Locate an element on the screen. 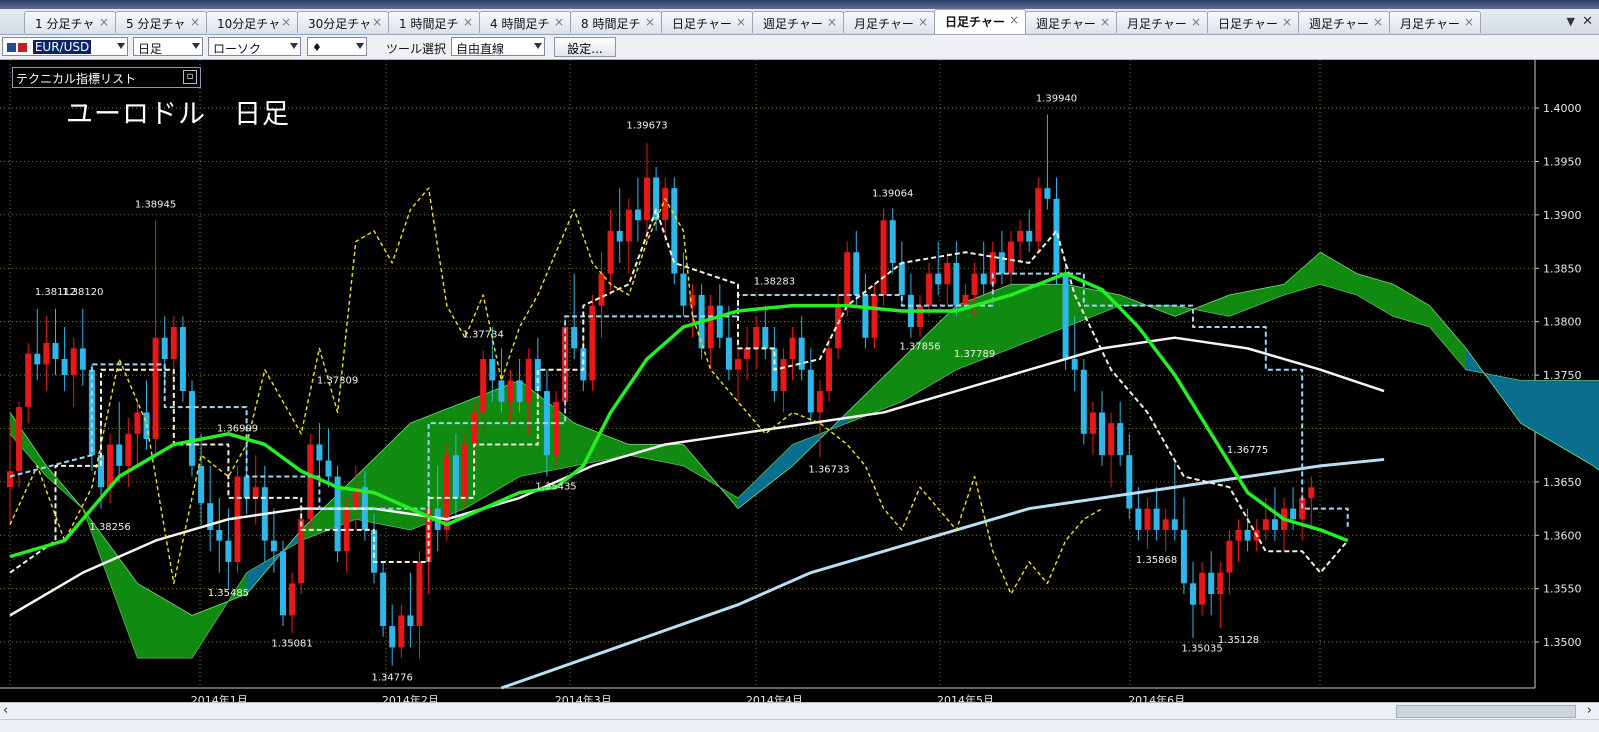 The width and height of the screenshot is (1599, 732). collapse-panel-icon: ▫ is located at coordinates (190, 77).